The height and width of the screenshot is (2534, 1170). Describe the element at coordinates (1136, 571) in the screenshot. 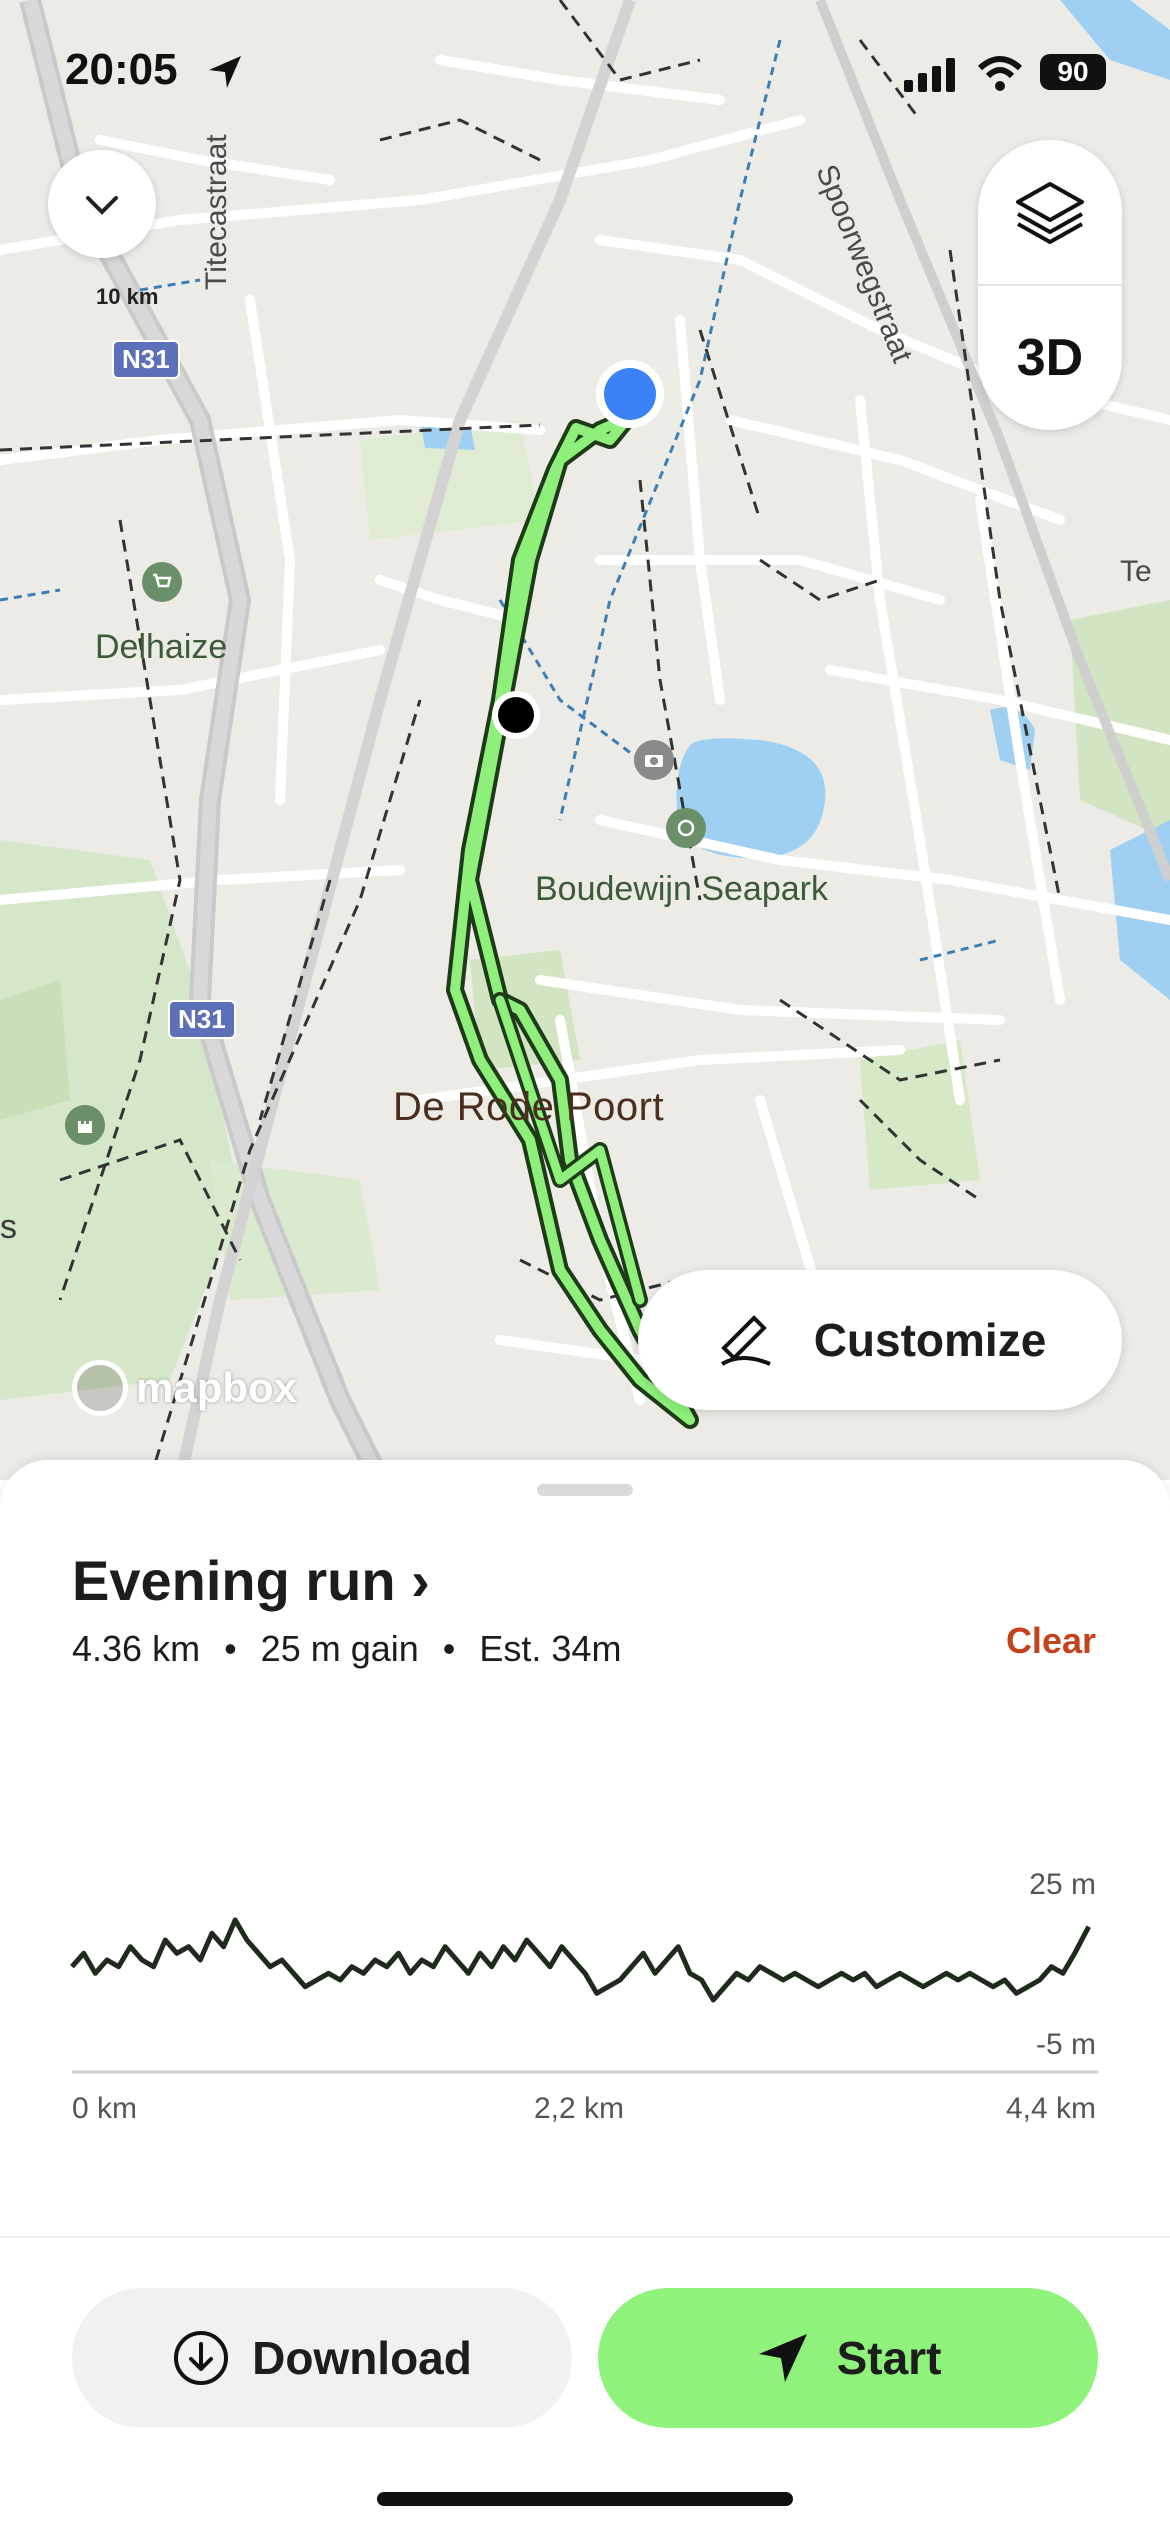

I see `street-label-te: Te` at that location.